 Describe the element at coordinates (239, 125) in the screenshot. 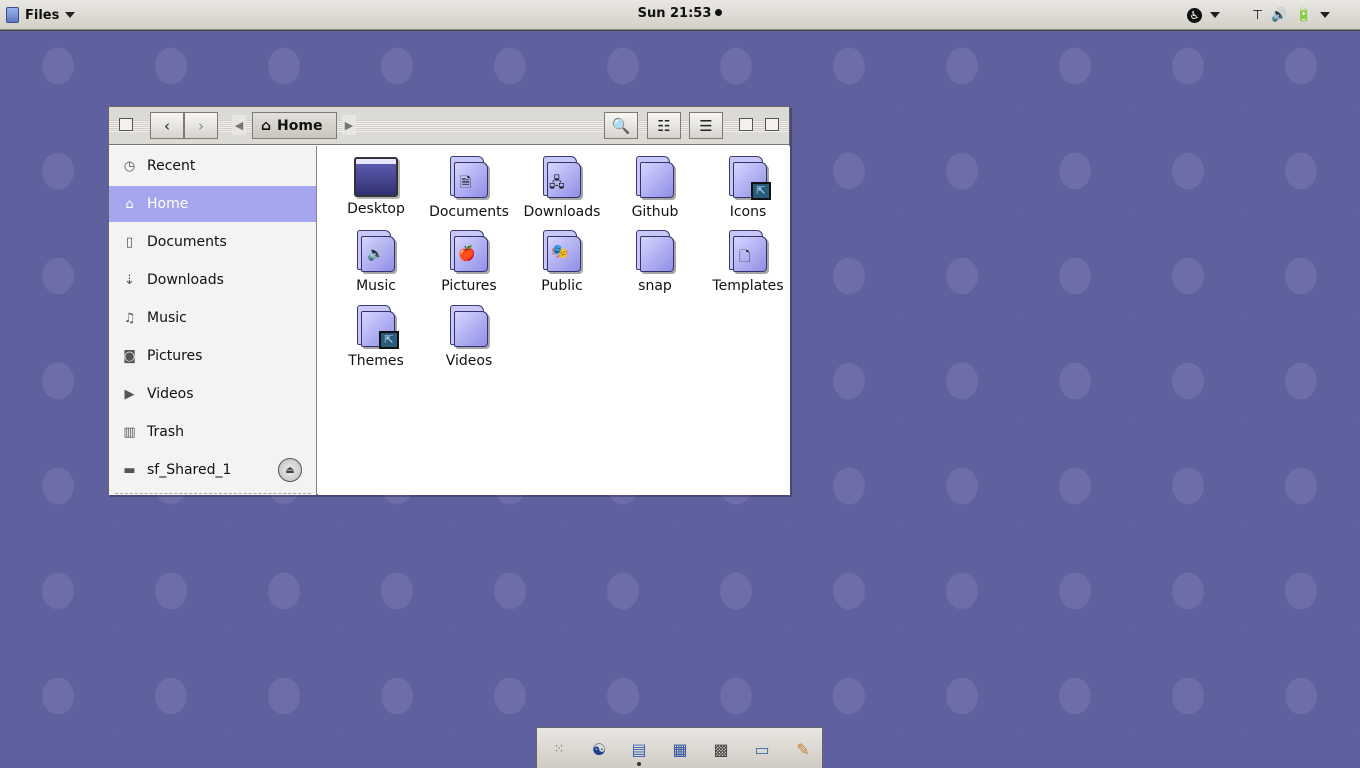

I see `path-scroll-left-button: ◀` at that location.